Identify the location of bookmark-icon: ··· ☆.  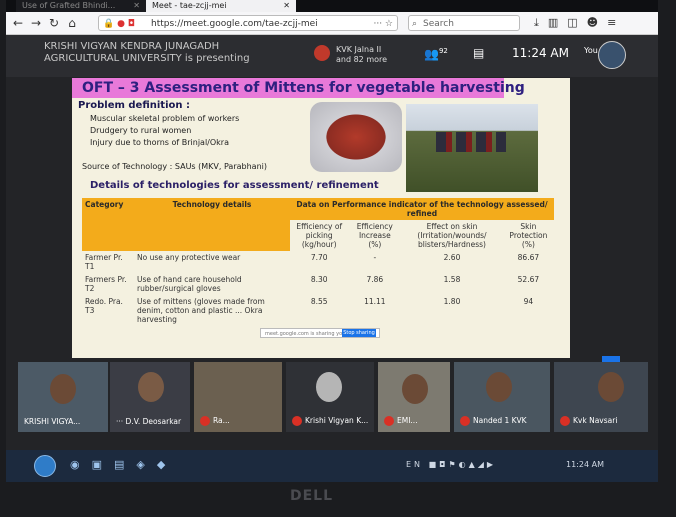
(383, 24).